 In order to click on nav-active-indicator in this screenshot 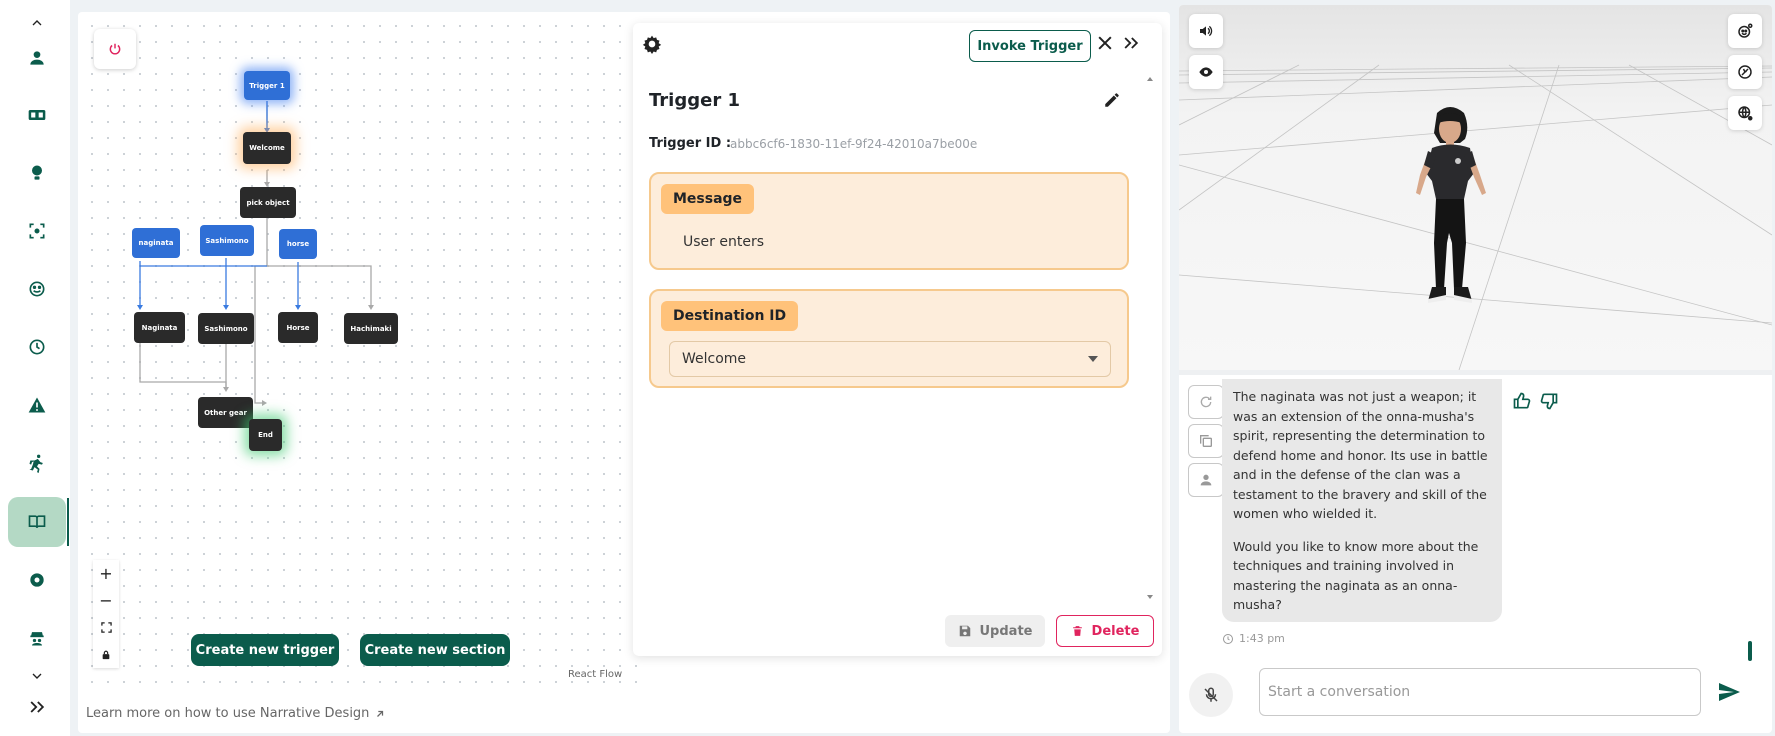, I will do `click(68, 522)`.